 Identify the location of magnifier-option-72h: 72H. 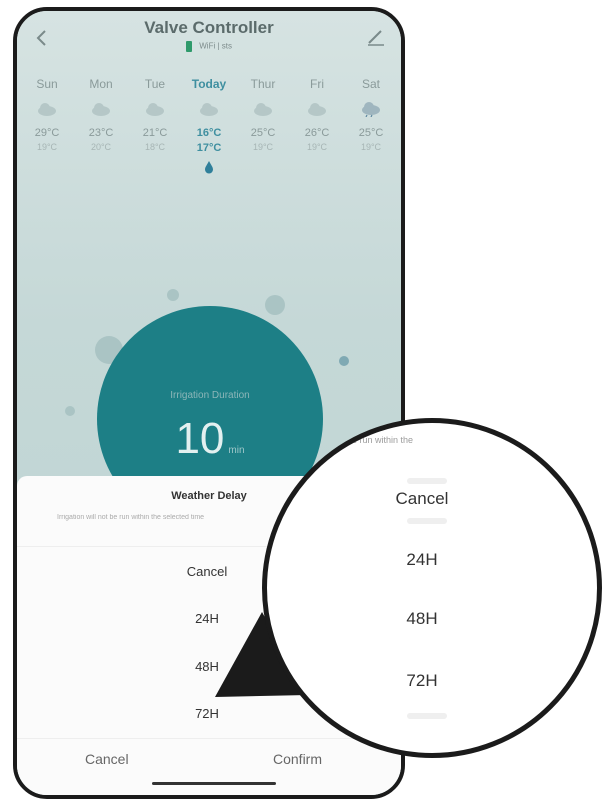
(422, 680).